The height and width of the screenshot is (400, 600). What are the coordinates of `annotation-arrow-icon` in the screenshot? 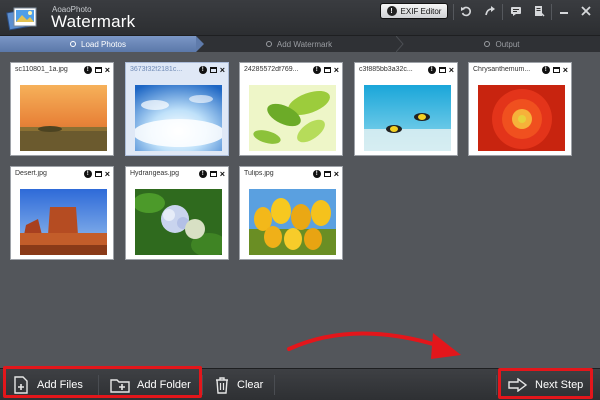 It's located at (374, 345).